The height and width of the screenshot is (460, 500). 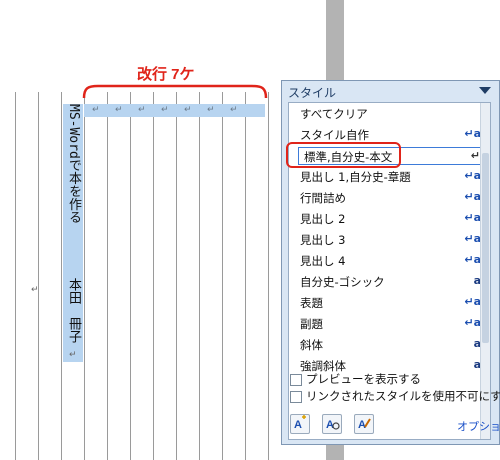 I want to click on style-item: 副題 ↵a, so click(x=389, y=324).